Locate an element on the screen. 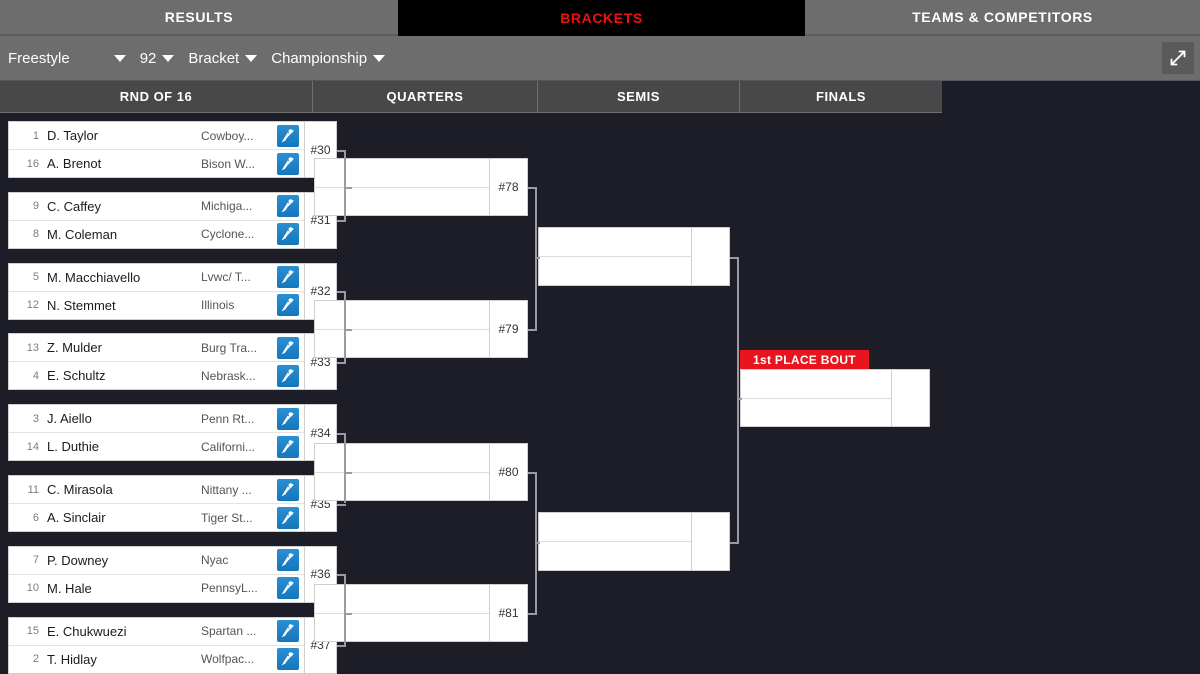 Image resolution: width=1200 pixels, height=674 pixels. tab-brackets: BRACKETS is located at coordinates (601, 18).